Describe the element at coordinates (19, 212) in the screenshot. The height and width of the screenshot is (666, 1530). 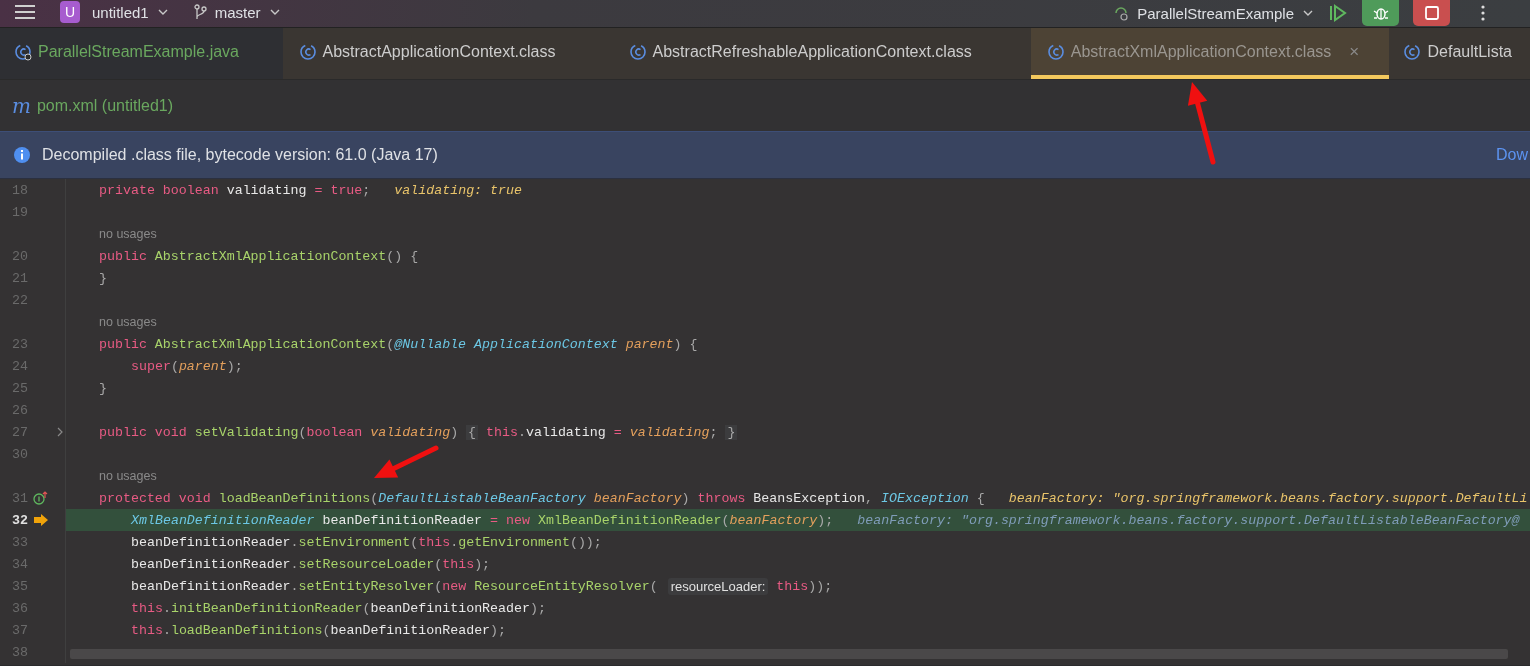
I see `line-number: 19` at that location.